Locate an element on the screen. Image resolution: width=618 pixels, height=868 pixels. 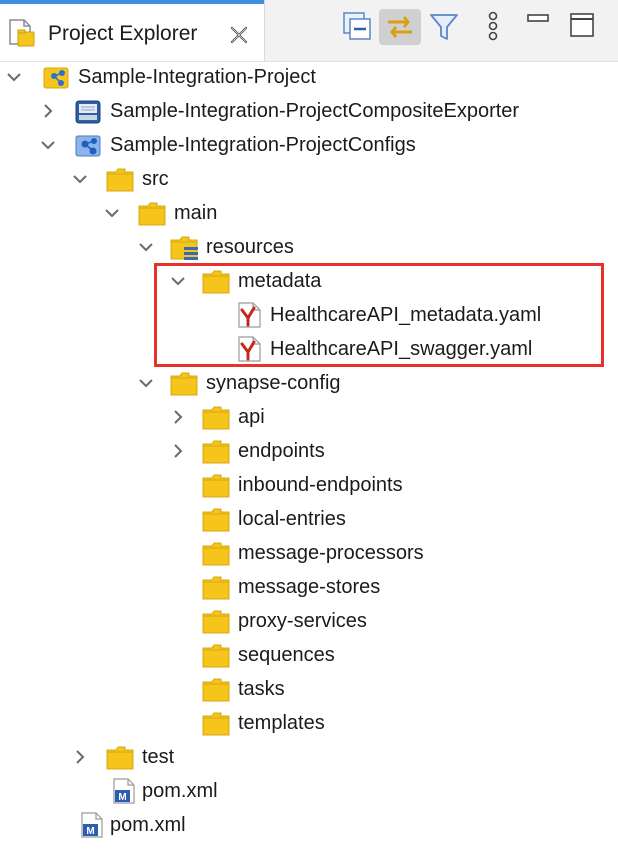
tree-item: sequences is located at coordinates (309, 655).